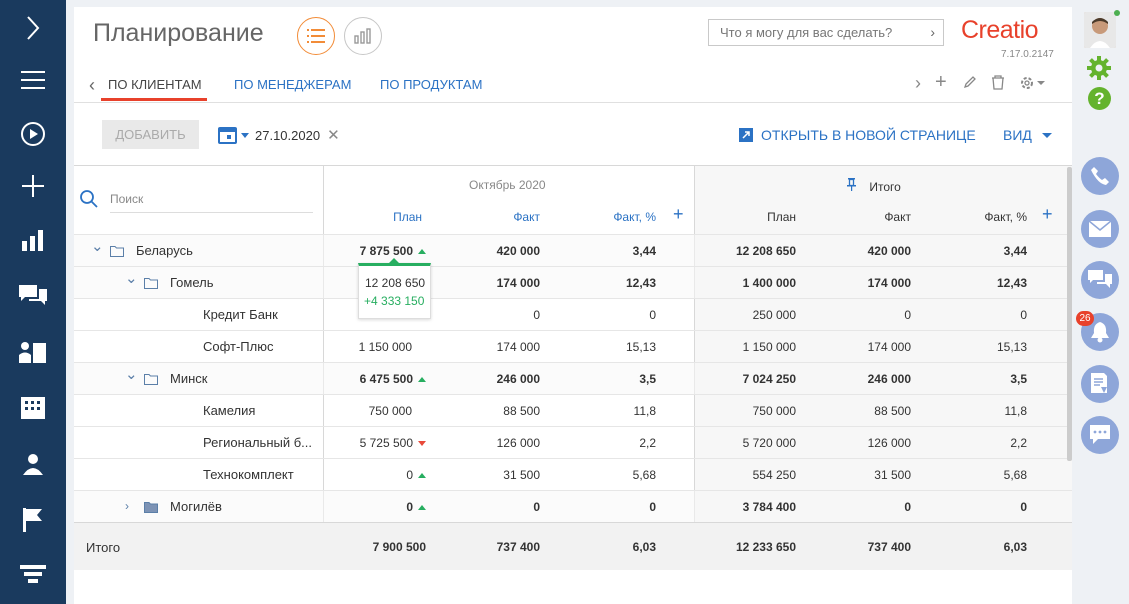 This screenshot has width=1129, height=604. I want to click on row-cell: 7 875 500, so click(370, 251).